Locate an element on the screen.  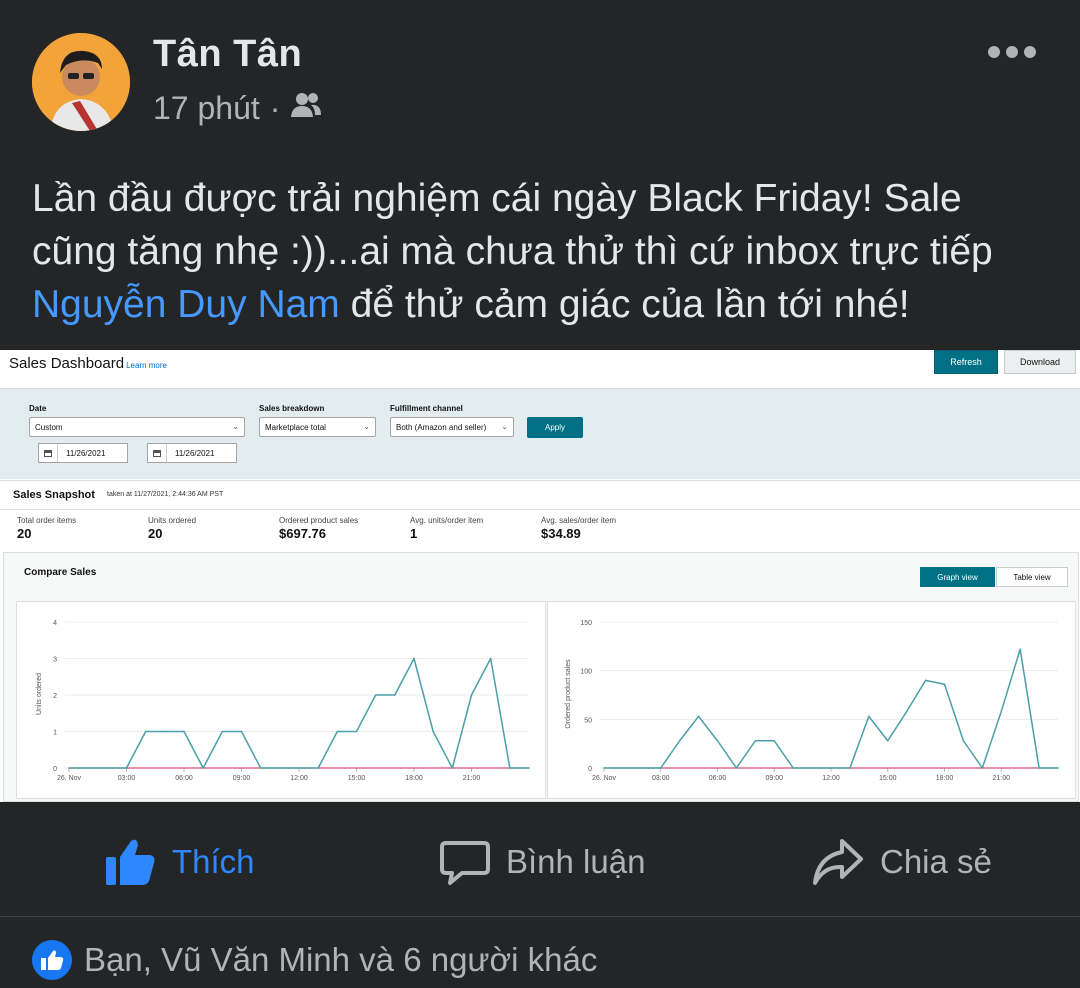
start-date-field: 11/26/2021 is located at coordinates (83, 453).